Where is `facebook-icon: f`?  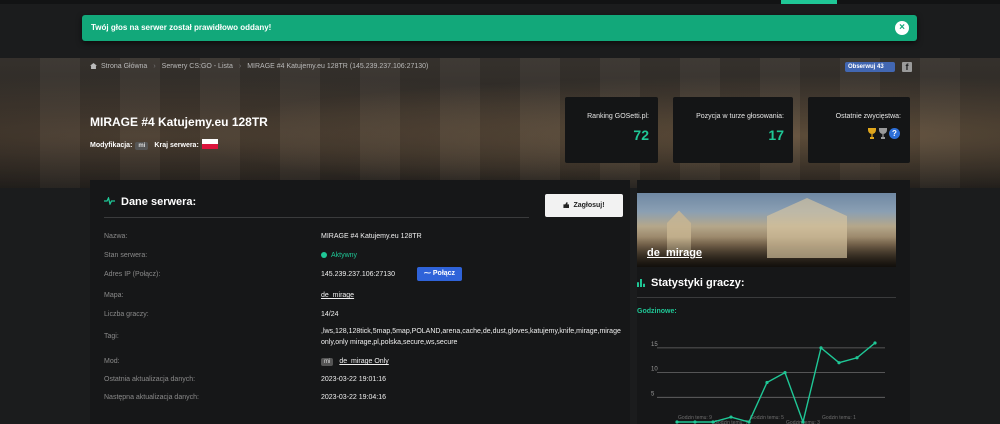
facebook-icon: f is located at coordinates (907, 67).